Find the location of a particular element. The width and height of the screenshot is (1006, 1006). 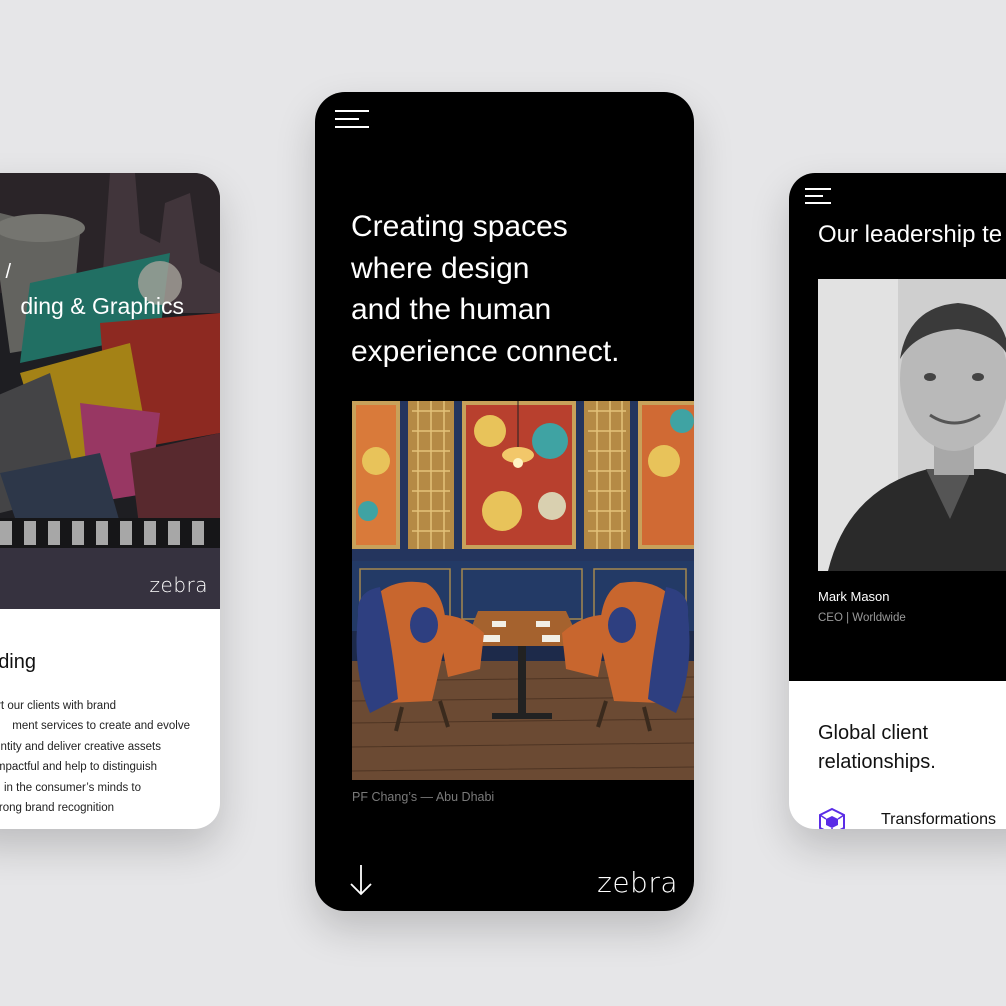

page-title: ding & Graphics is located at coordinates (102, 306).